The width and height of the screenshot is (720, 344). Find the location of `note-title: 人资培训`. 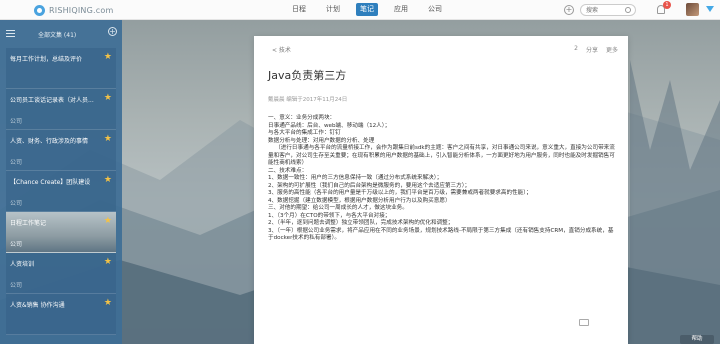

note-title: 人资培训 is located at coordinates (22, 264).